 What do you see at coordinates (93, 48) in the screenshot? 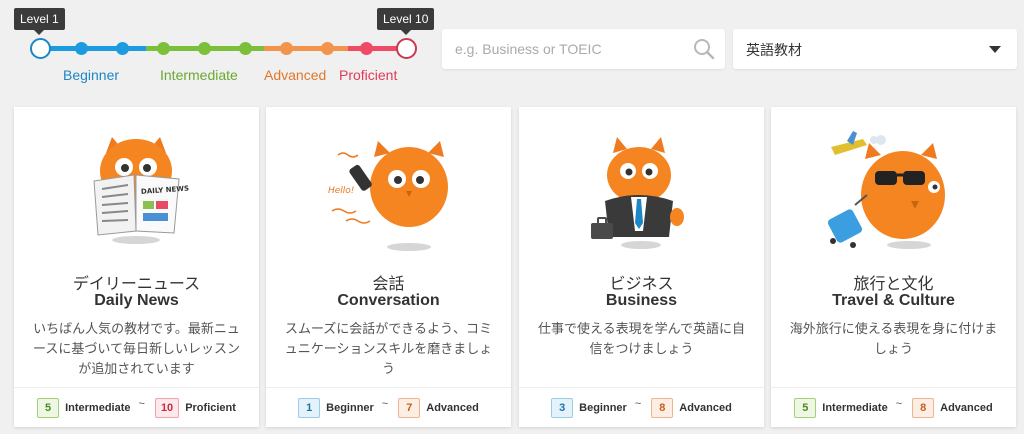
I see `track-beginner` at bounding box center [93, 48].